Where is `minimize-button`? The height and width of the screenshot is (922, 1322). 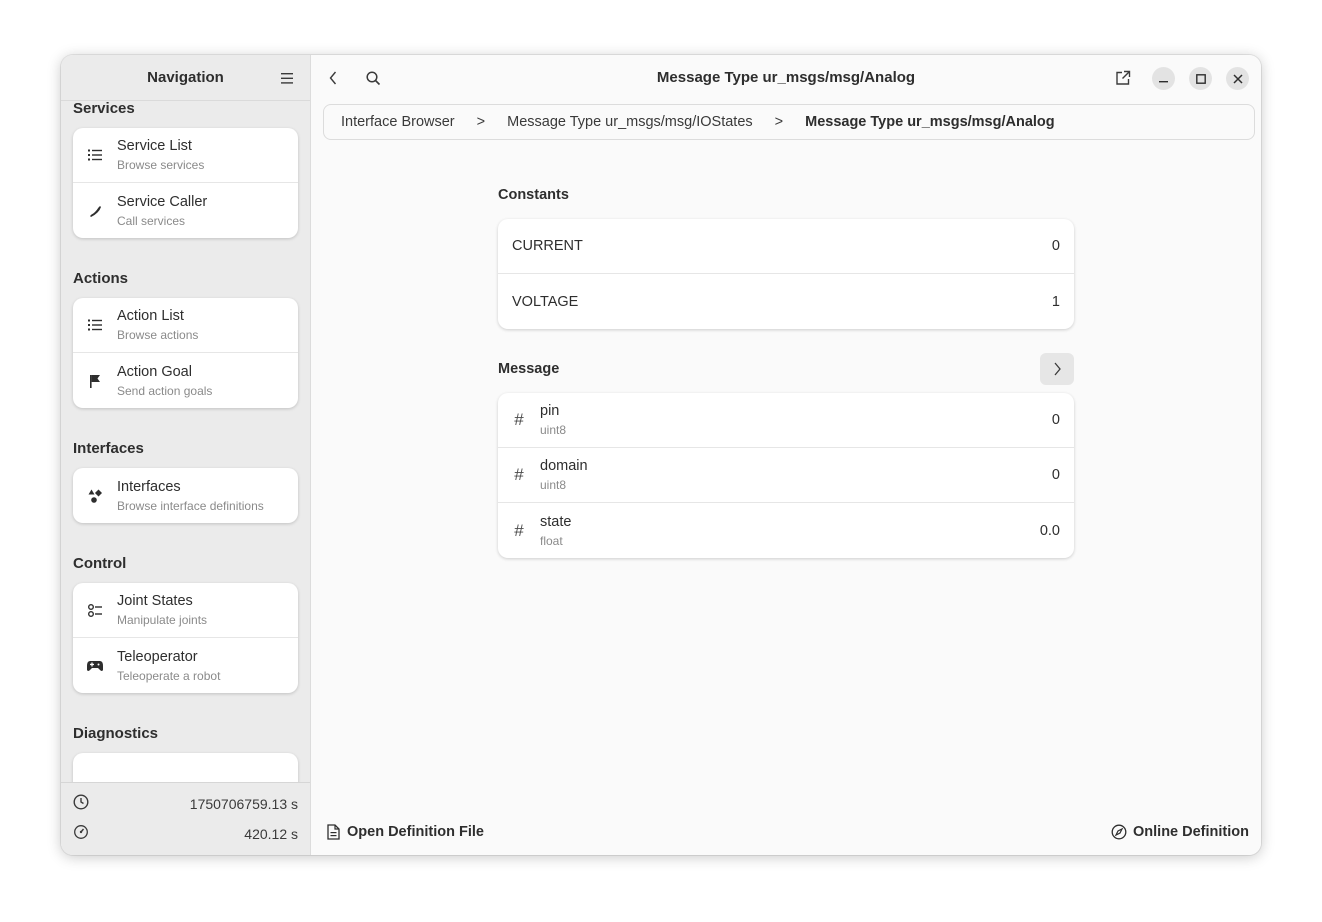 minimize-button is located at coordinates (1163, 78).